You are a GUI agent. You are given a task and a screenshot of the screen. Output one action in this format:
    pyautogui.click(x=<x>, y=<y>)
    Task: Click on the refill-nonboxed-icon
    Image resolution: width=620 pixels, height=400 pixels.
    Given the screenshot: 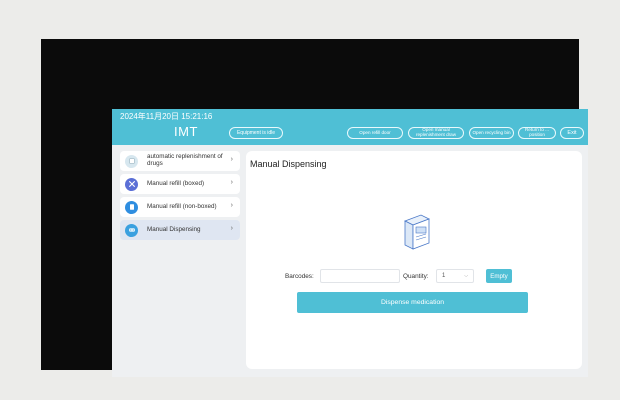 What is the action you would take?
    pyautogui.click(x=131, y=207)
    